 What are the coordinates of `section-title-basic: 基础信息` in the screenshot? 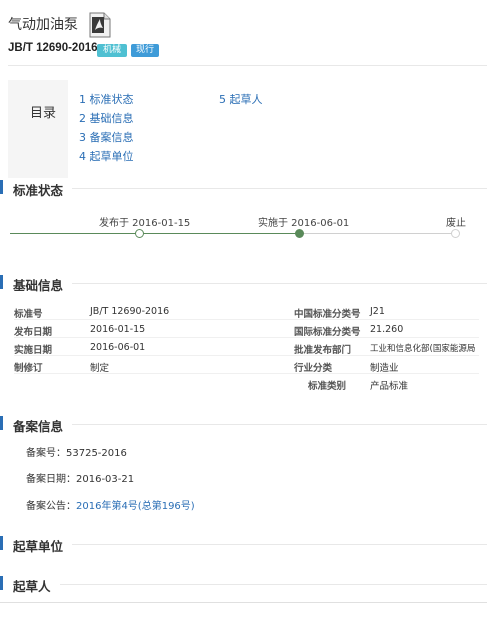 It's located at (38, 285).